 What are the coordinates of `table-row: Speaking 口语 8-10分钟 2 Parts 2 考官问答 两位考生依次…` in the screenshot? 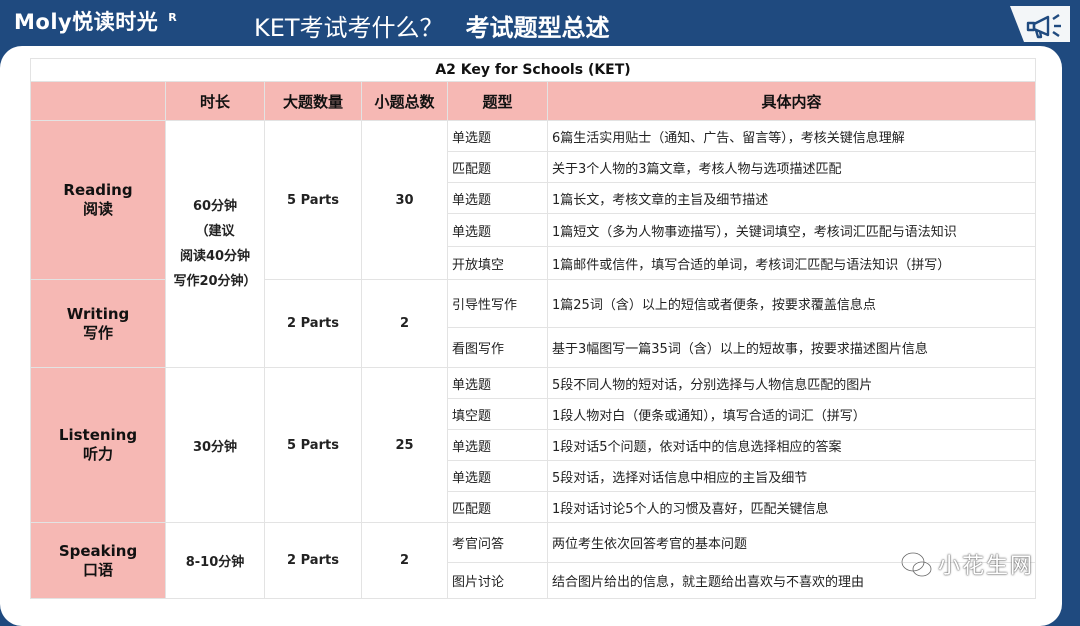 It's located at (533, 560).